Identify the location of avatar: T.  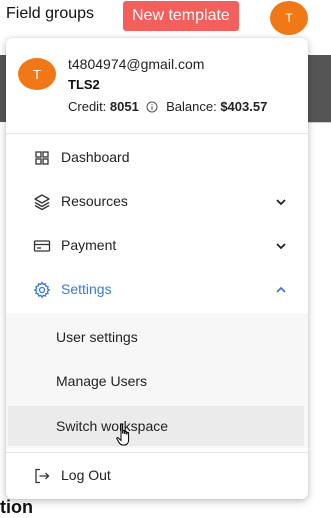
(289, 18).